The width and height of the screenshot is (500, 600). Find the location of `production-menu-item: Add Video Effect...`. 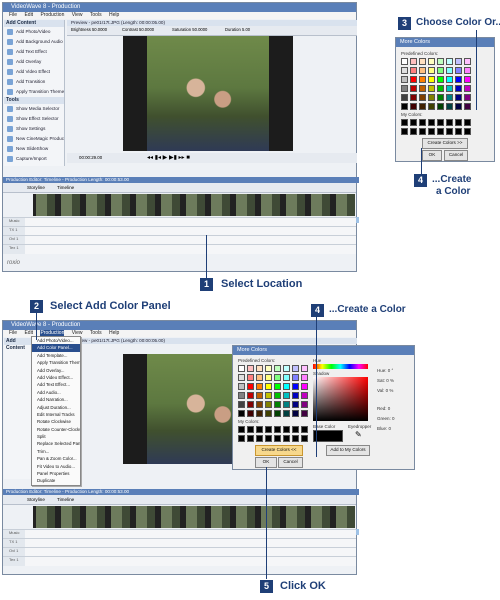

production-menu-item: Add Video Effect... is located at coordinates (56, 377).